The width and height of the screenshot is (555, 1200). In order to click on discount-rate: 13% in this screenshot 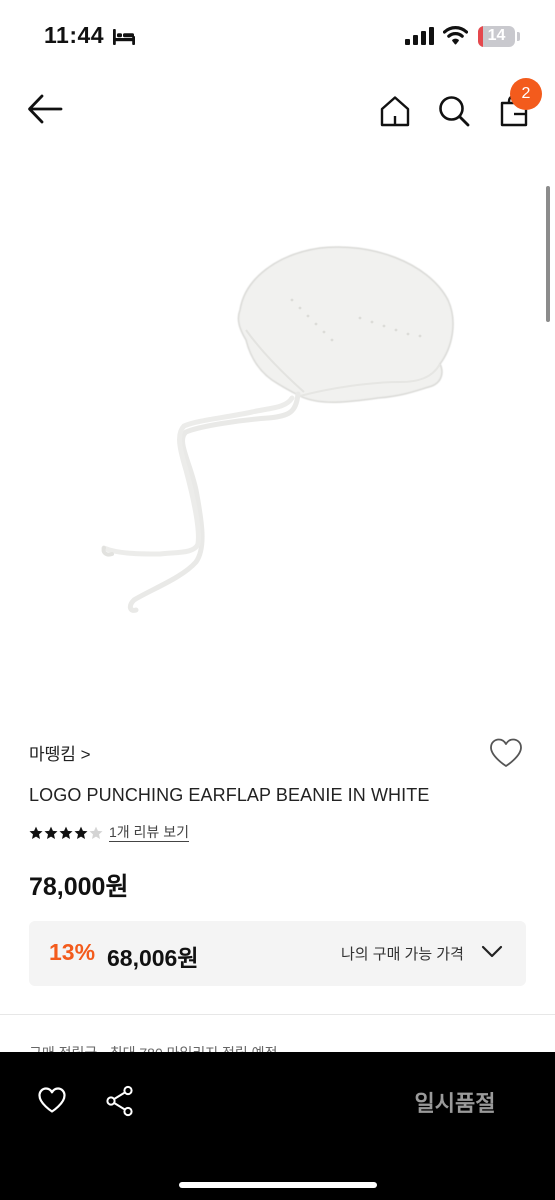, I will do `click(72, 952)`.